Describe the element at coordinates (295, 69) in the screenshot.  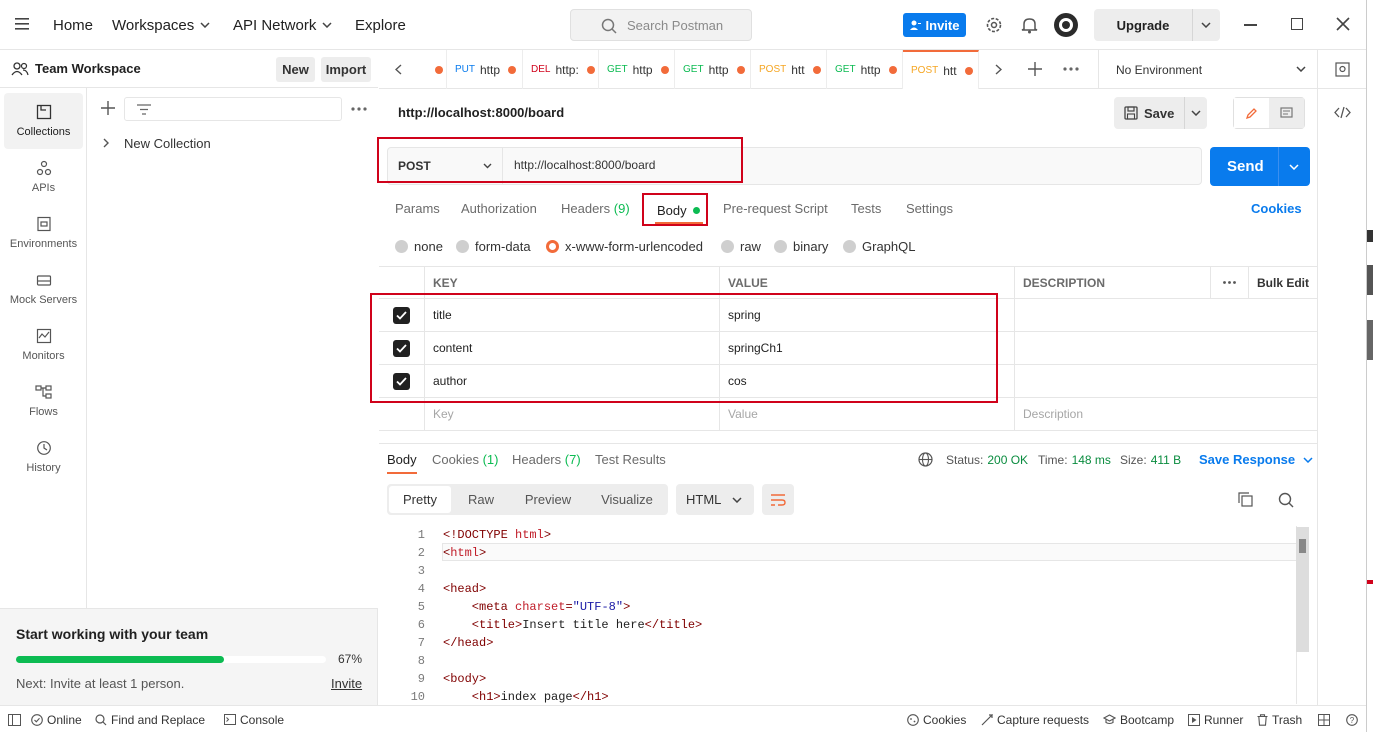
I see `new-button: New` at that location.